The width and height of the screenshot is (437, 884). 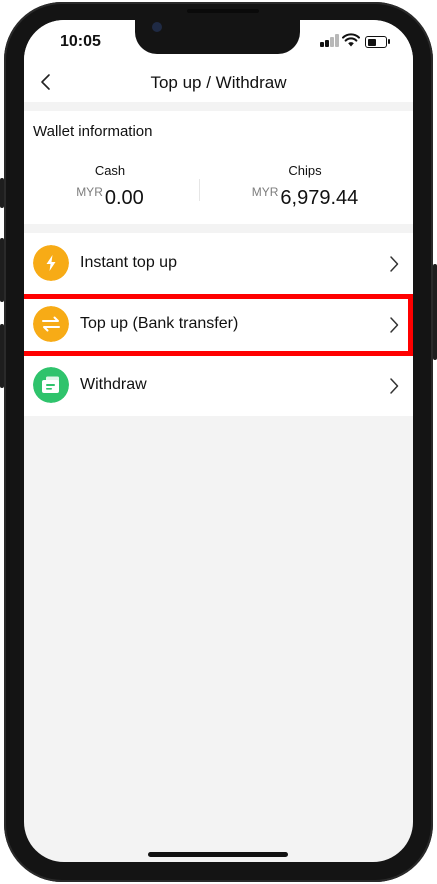 What do you see at coordinates (305, 186) in the screenshot?
I see `chips-column: Chips MYR 6,979.44` at bounding box center [305, 186].